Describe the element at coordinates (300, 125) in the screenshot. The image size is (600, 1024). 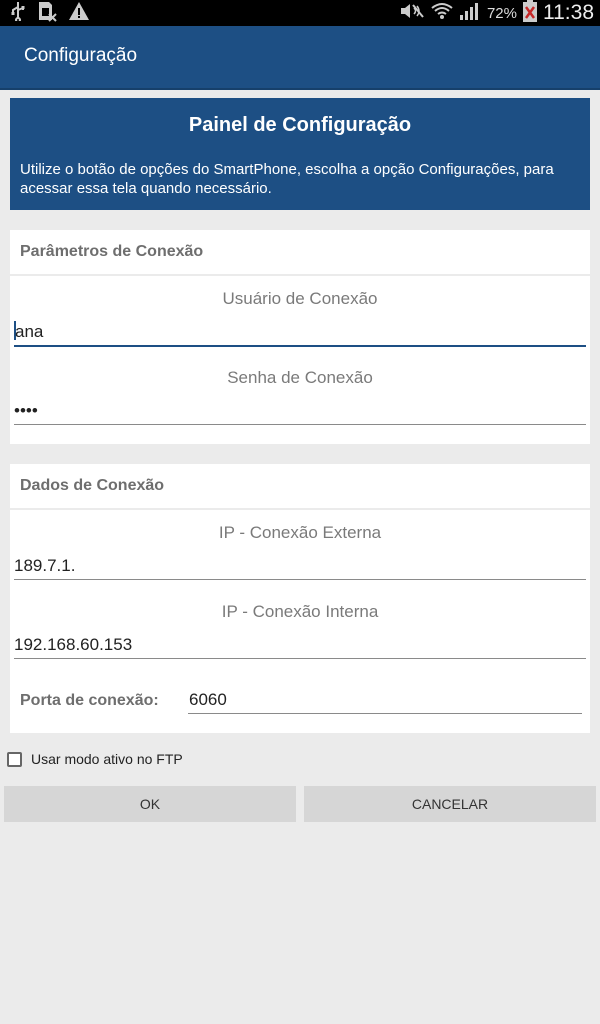
I see `page-title: Painel de Configuração` at that location.